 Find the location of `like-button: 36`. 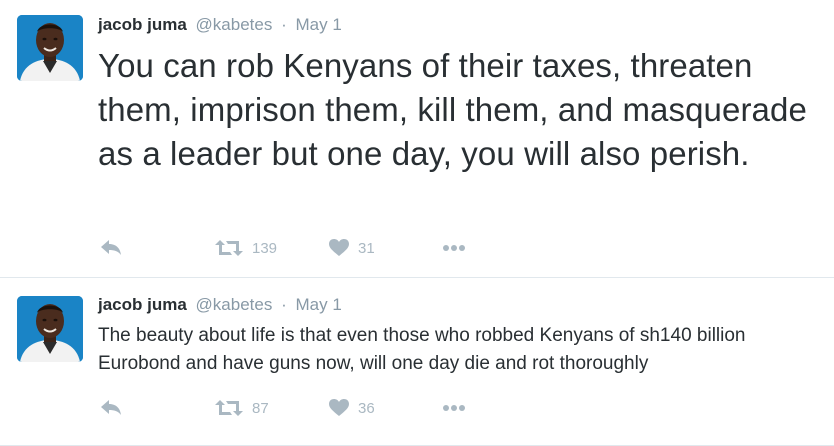

like-button: 36 is located at coordinates (352, 408).